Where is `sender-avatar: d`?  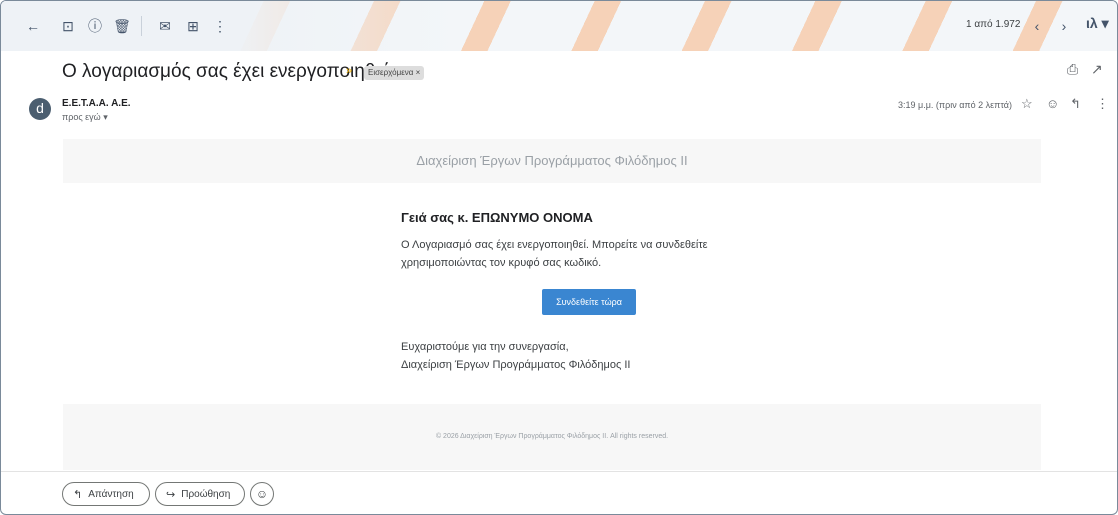 sender-avatar: d is located at coordinates (40, 109).